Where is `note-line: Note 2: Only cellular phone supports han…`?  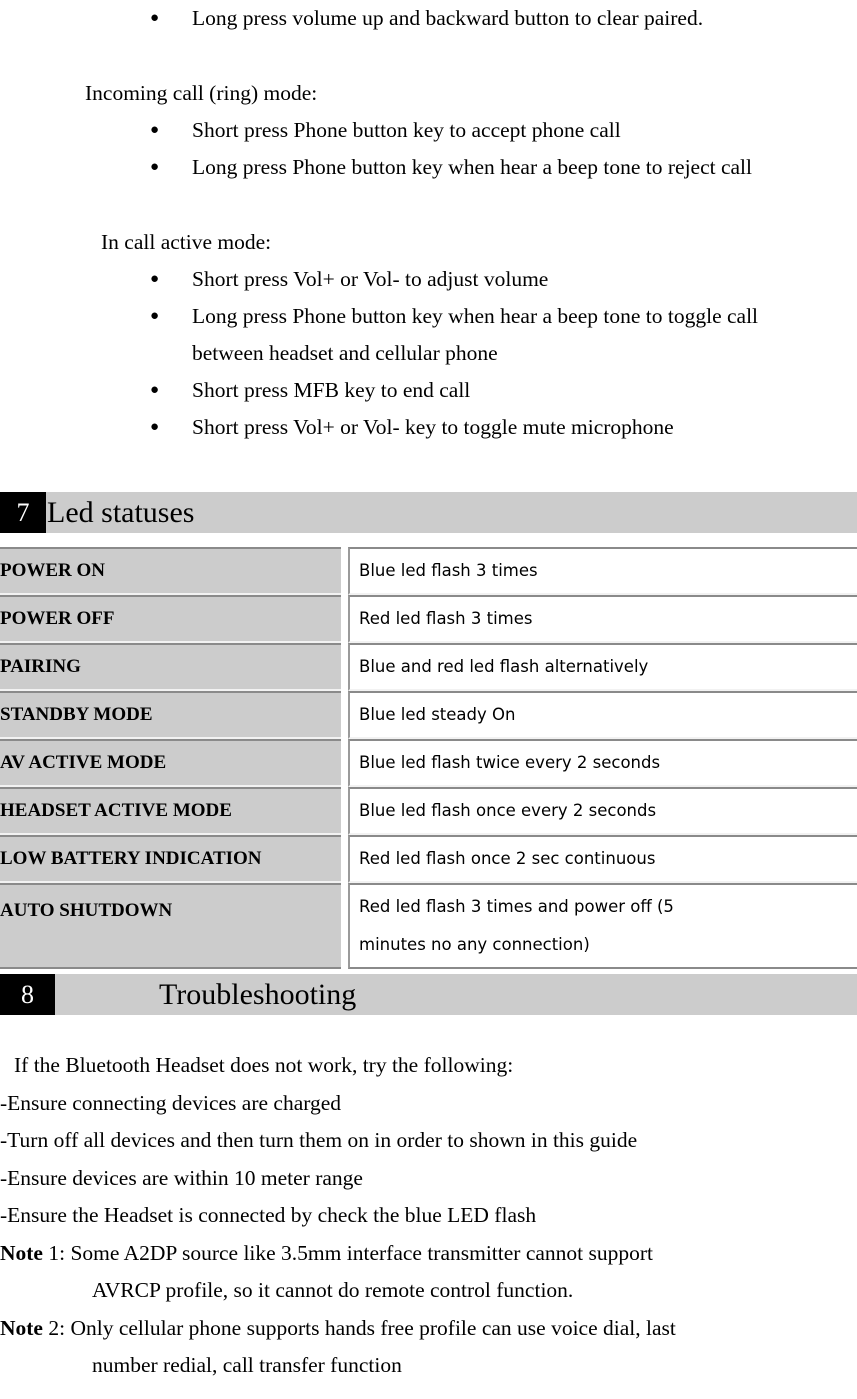
note-line: Note 2: Only cellular phone supports han… is located at coordinates (428, 1329).